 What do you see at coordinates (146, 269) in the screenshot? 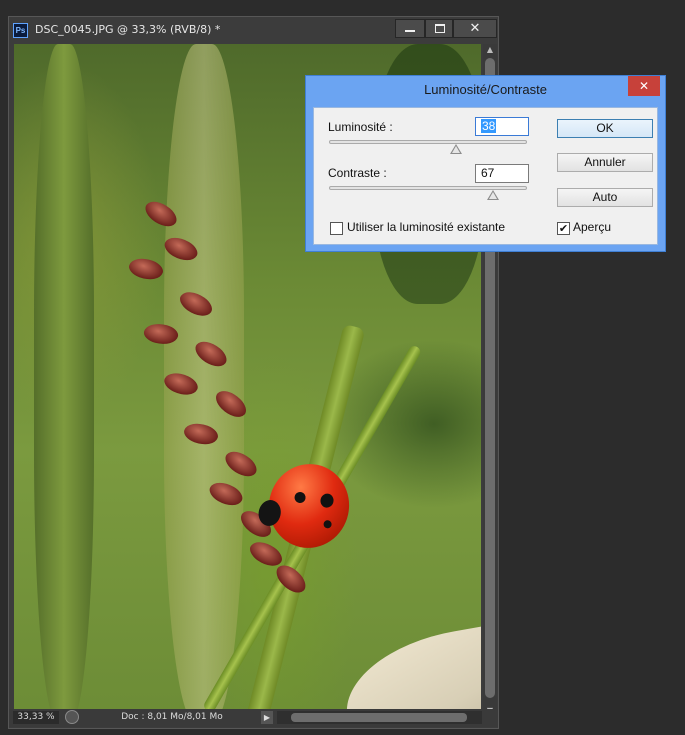
I see `seed-head` at bounding box center [146, 269].